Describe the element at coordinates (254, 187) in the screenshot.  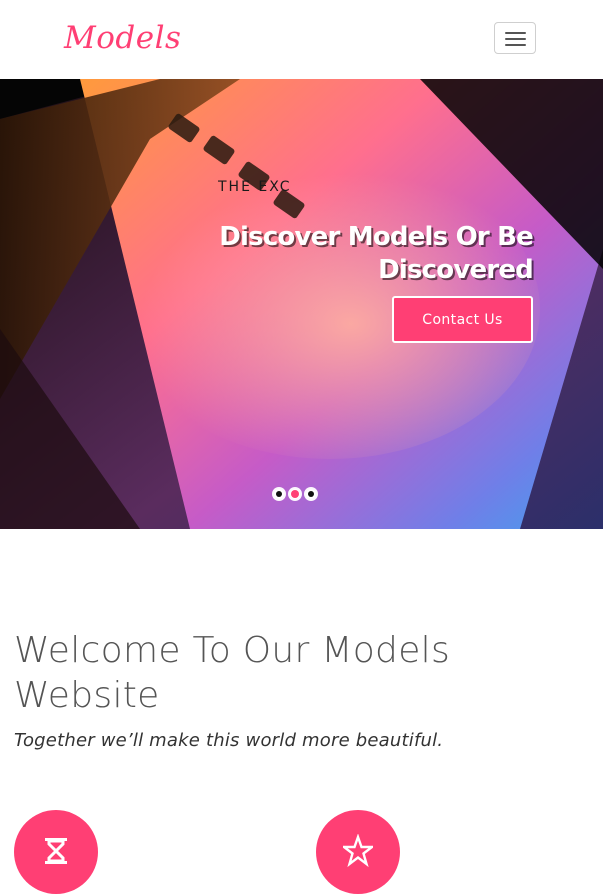
I see `hero-kicker-text: THE EXCLUSIVE` at that location.